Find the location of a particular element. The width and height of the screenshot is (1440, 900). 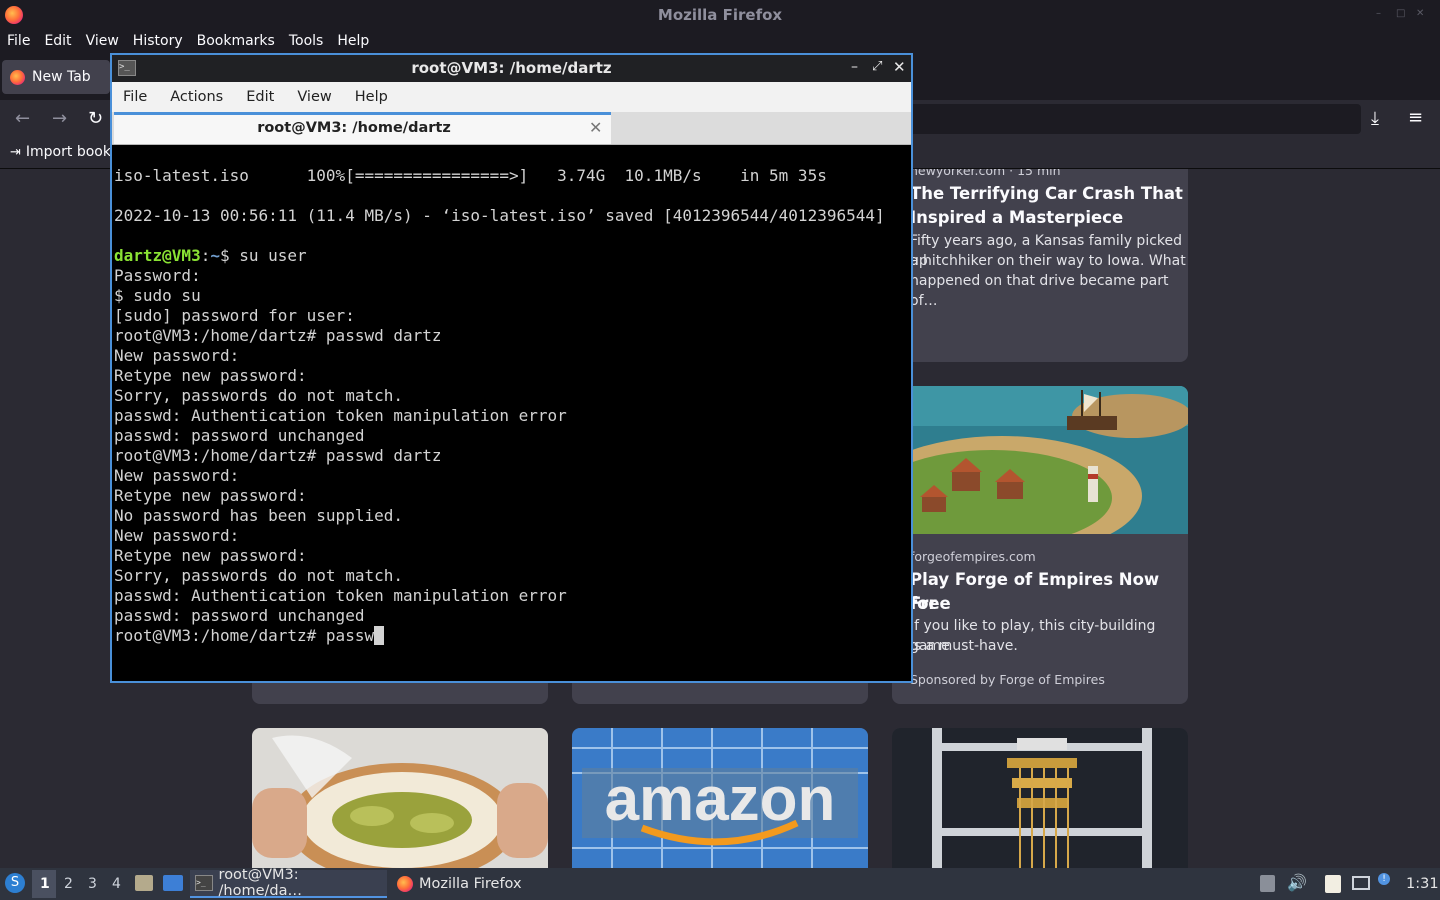

card-source: forgeofempires.com is located at coordinates (973, 556).